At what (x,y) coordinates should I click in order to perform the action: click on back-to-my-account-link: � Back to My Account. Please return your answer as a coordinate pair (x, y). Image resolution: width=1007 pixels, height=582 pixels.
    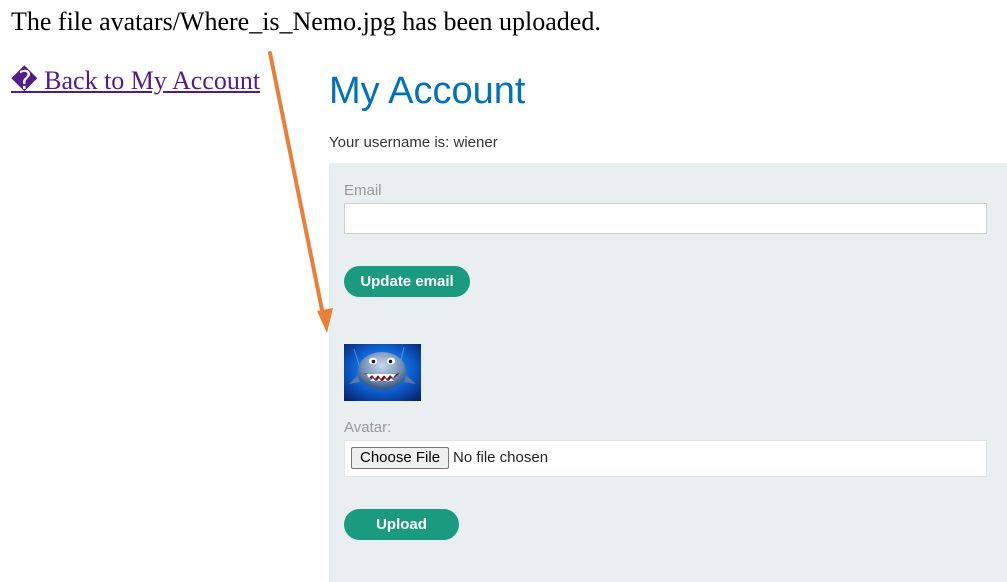
    Looking at the image, I should click on (135, 81).